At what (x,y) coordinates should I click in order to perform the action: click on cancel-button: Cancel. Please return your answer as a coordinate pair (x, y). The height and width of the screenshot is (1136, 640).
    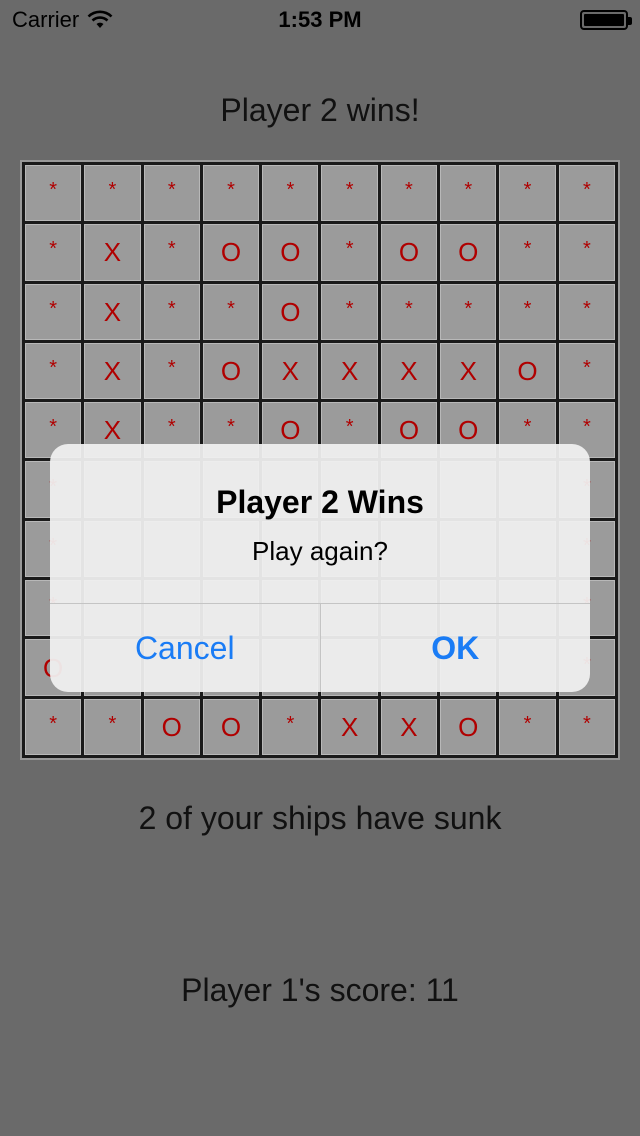
    Looking at the image, I should click on (185, 648).